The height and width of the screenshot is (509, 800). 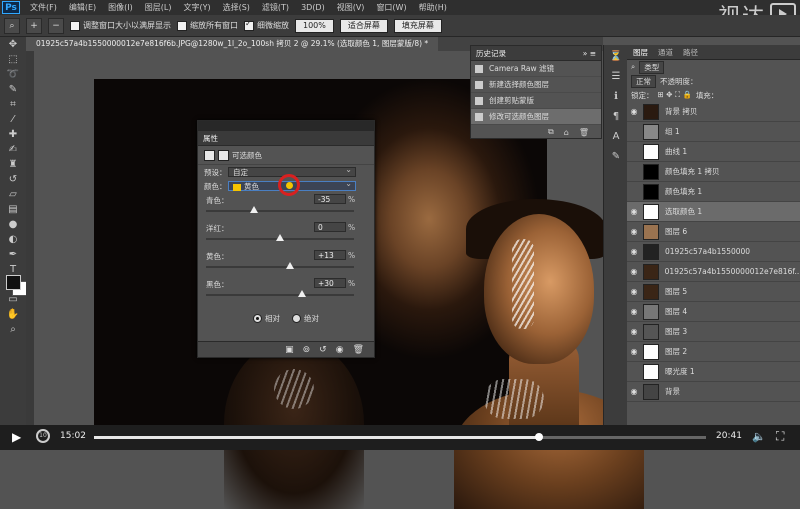 I want to click on dodge-tool-icon: ◐, so click(x=13, y=240).